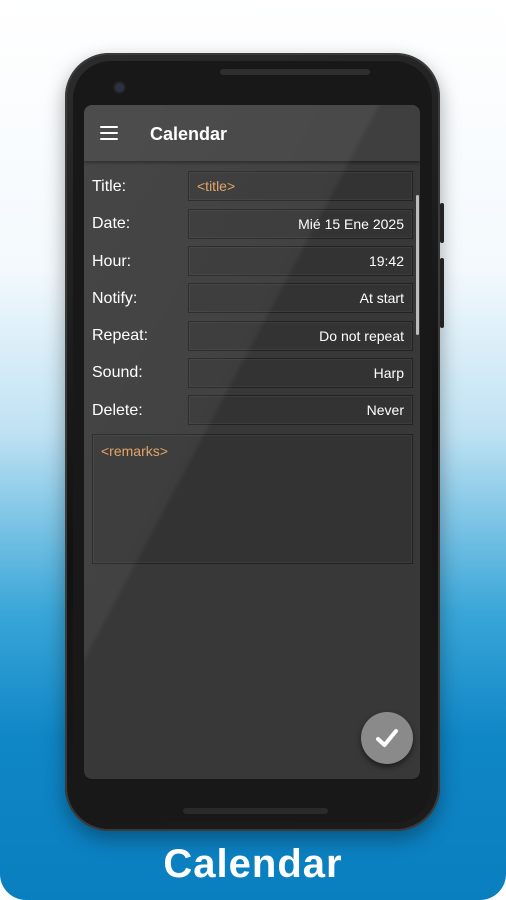  I want to click on date-label: Date:, so click(111, 223).